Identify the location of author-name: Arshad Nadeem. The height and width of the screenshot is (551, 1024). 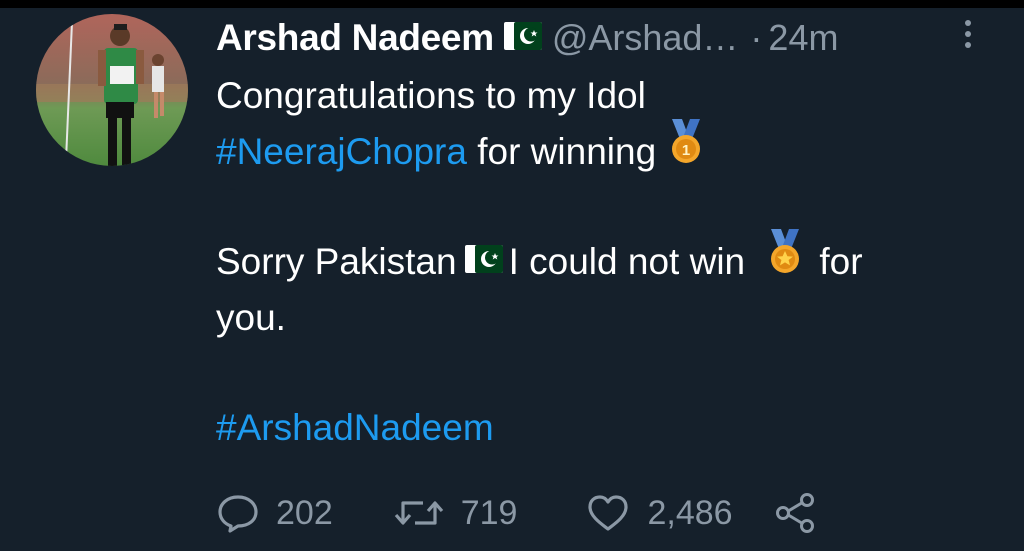
(355, 38).